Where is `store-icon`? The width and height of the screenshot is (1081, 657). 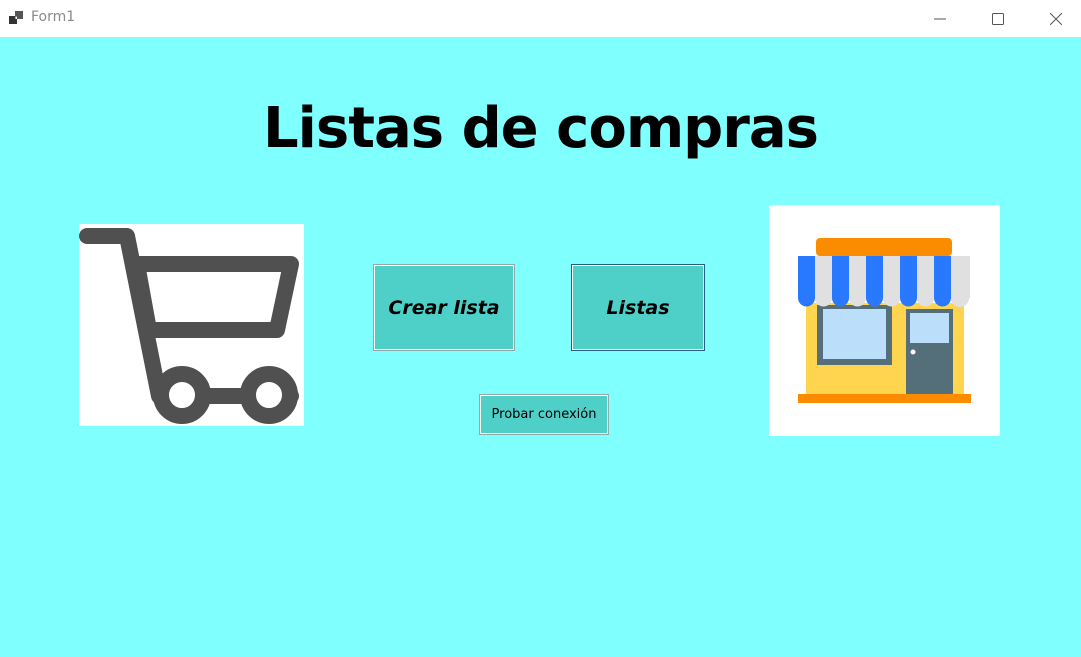 store-icon is located at coordinates (884, 320).